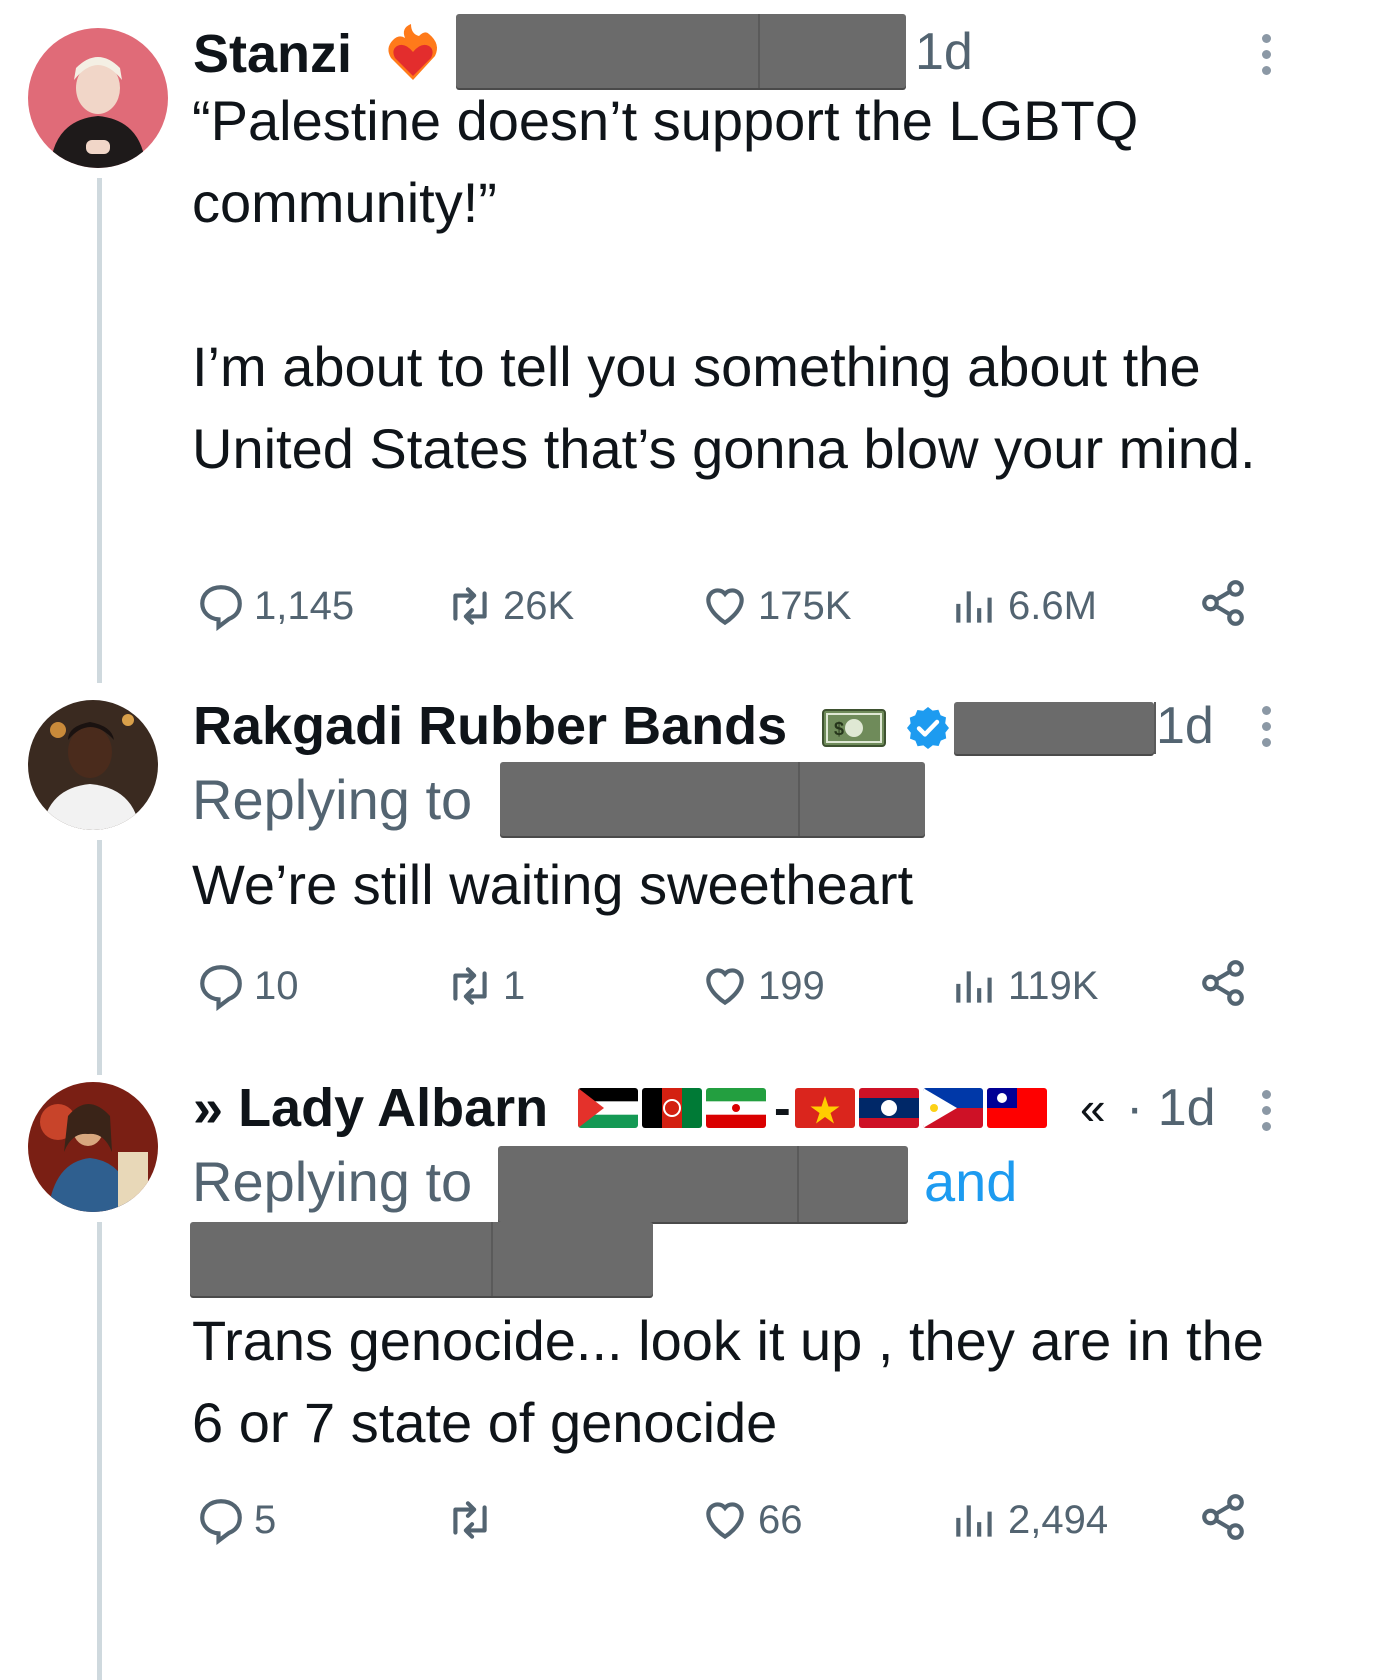 The width and height of the screenshot is (1397, 1680). What do you see at coordinates (854, 728) in the screenshot?
I see `dollar-bill-emoji-icon: $` at bounding box center [854, 728].